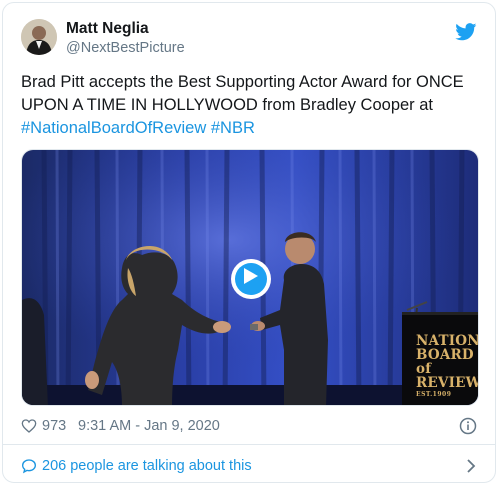  Describe the element at coordinates (233, 128) in the screenshot. I see `hashtag-nbr: #NBR` at that location.